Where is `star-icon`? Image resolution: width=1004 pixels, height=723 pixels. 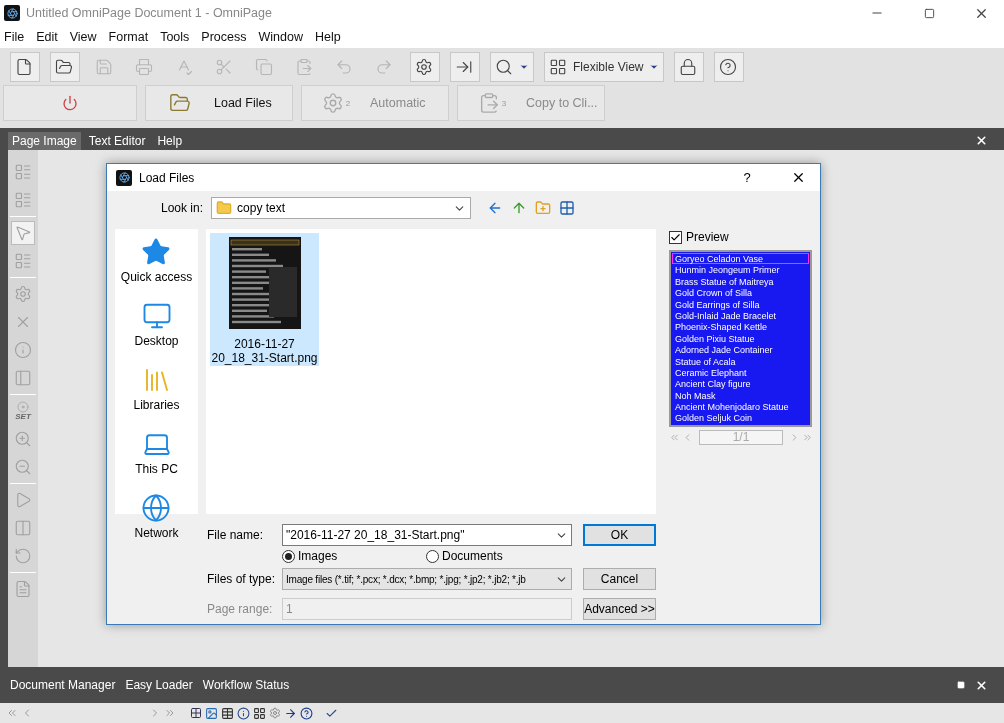 star-icon is located at coordinates (156, 252).